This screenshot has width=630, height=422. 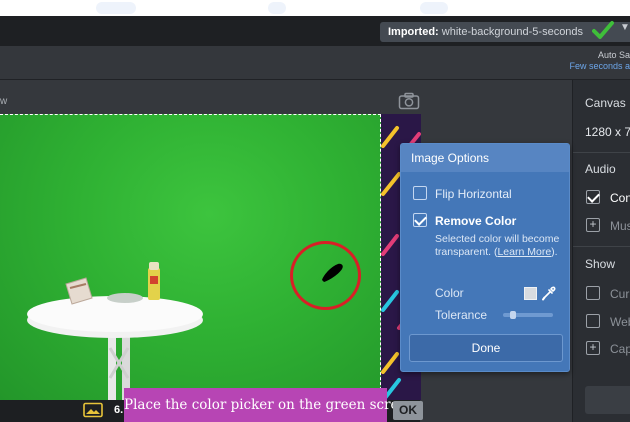 I want to click on popover-title: Image Options, so click(x=485, y=158).